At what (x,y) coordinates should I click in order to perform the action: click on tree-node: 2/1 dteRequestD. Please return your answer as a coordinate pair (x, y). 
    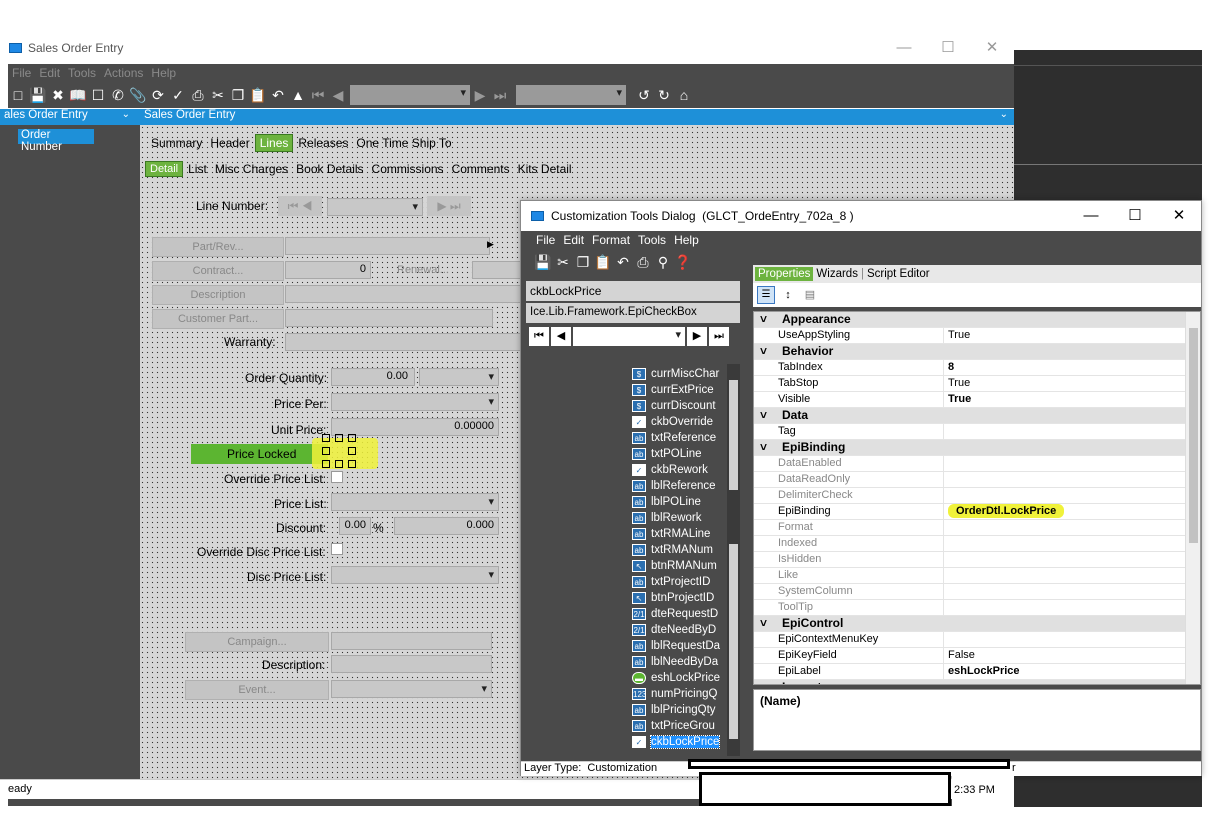
    Looking at the image, I should click on (680, 614).